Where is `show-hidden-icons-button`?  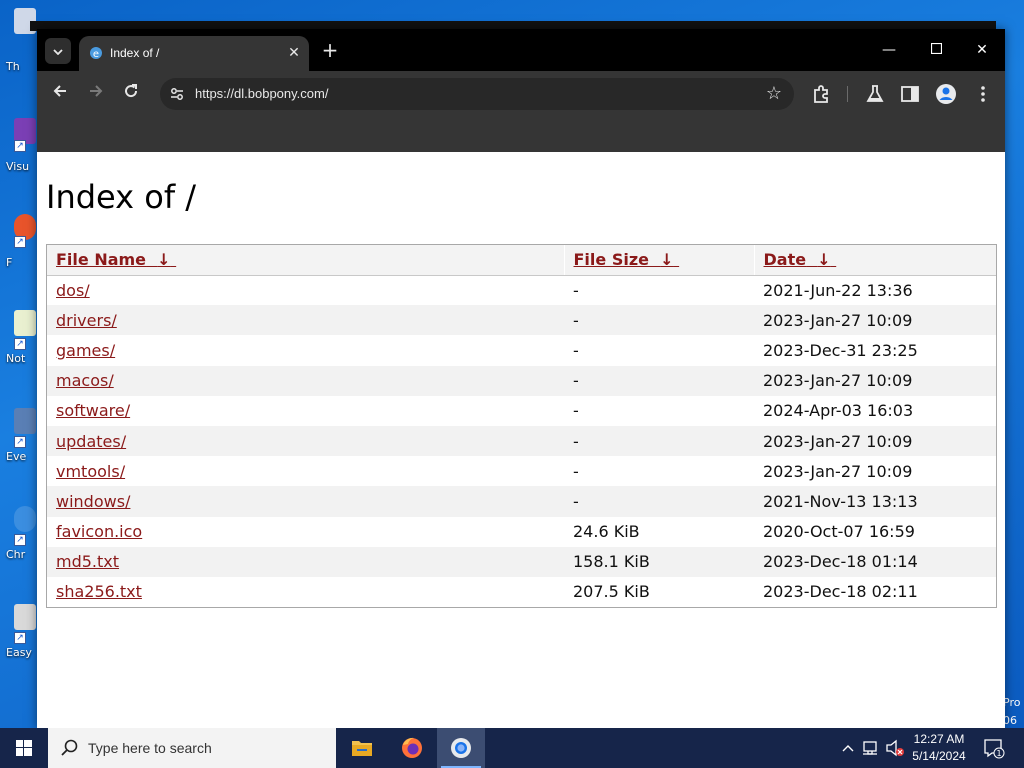 show-hidden-icons-button is located at coordinates (848, 748).